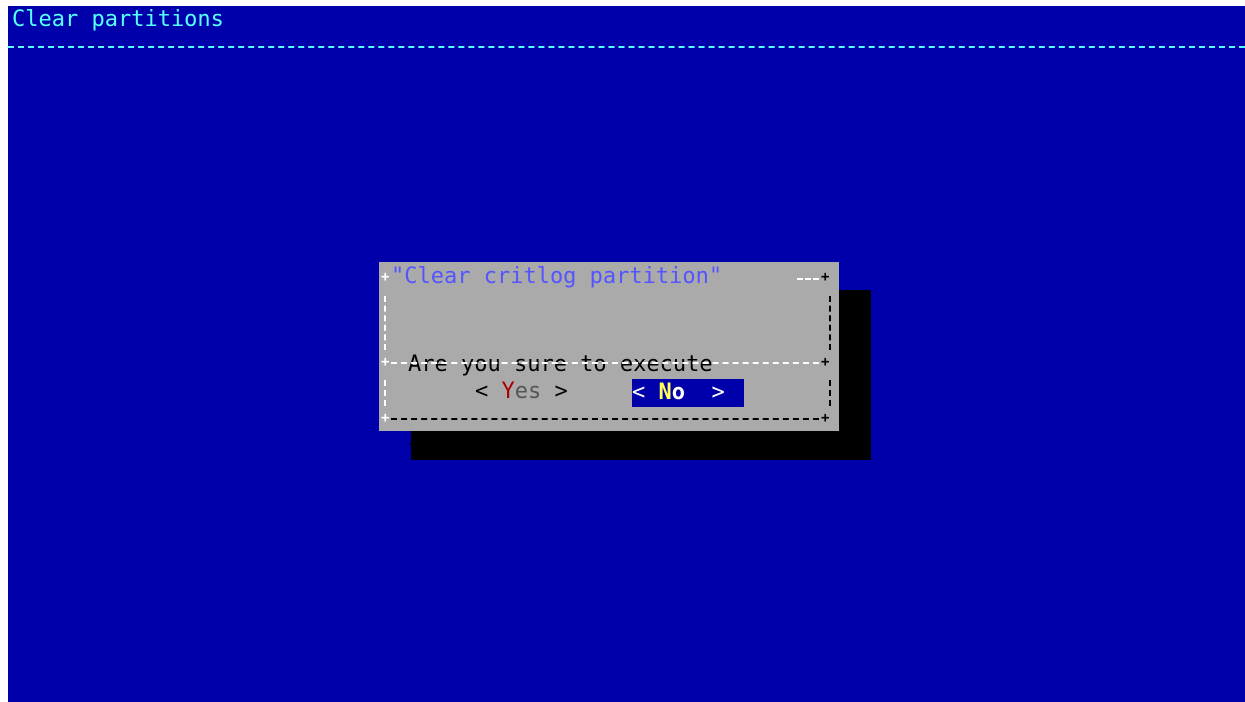 This screenshot has width=1245, height=702. What do you see at coordinates (705, 392) in the screenshot?
I see `no-right-bracket: >` at bounding box center [705, 392].